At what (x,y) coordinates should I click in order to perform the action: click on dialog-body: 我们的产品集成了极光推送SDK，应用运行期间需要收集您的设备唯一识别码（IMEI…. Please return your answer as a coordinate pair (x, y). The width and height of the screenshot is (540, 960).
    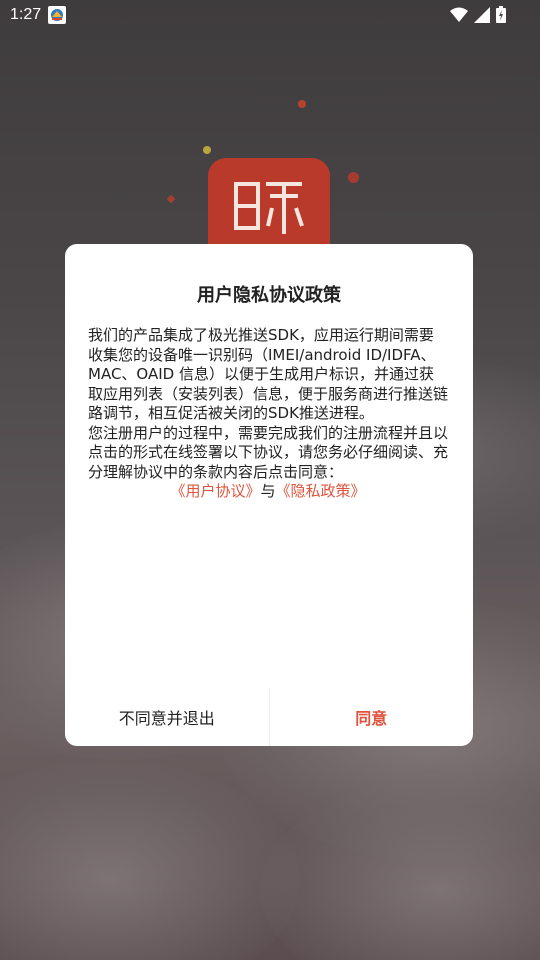
    Looking at the image, I should click on (268, 414).